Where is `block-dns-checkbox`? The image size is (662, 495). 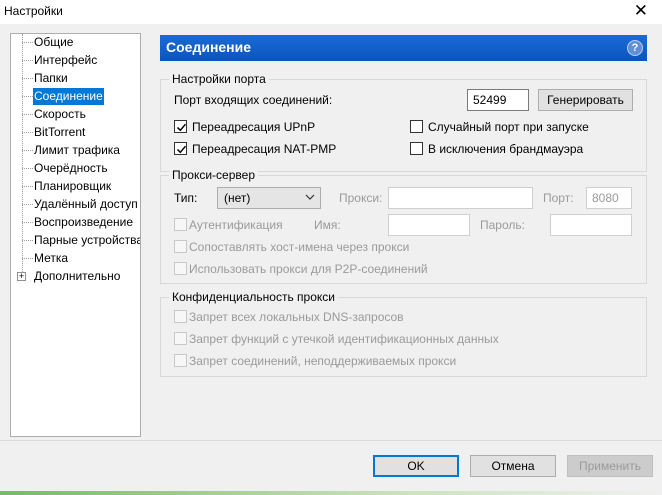 block-dns-checkbox is located at coordinates (180, 316).